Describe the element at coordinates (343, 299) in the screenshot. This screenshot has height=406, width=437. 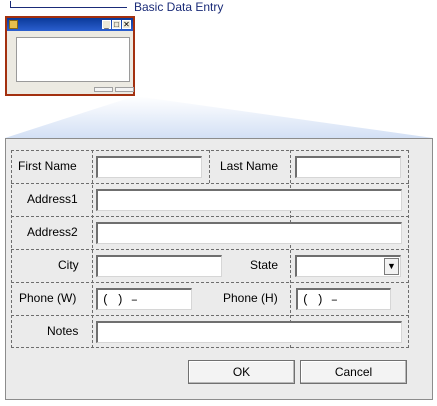
I see `phone-home-field: ( ) –` at that location.